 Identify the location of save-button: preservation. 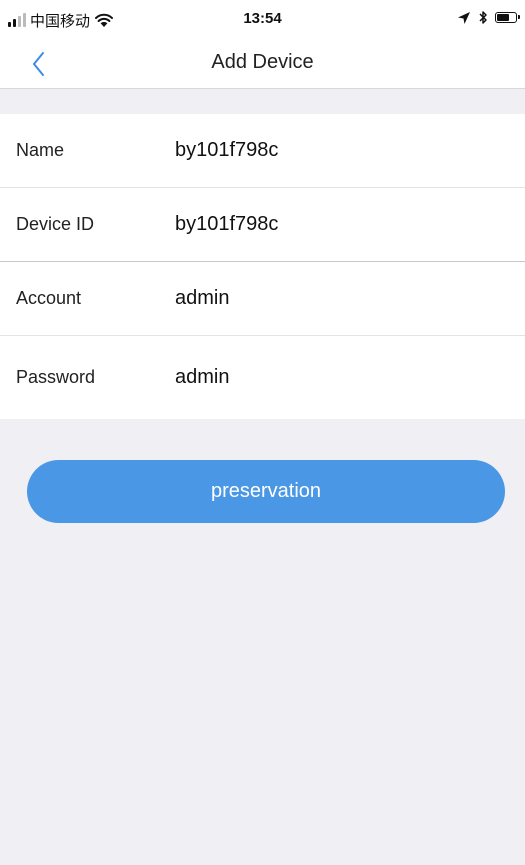
(266, 491).